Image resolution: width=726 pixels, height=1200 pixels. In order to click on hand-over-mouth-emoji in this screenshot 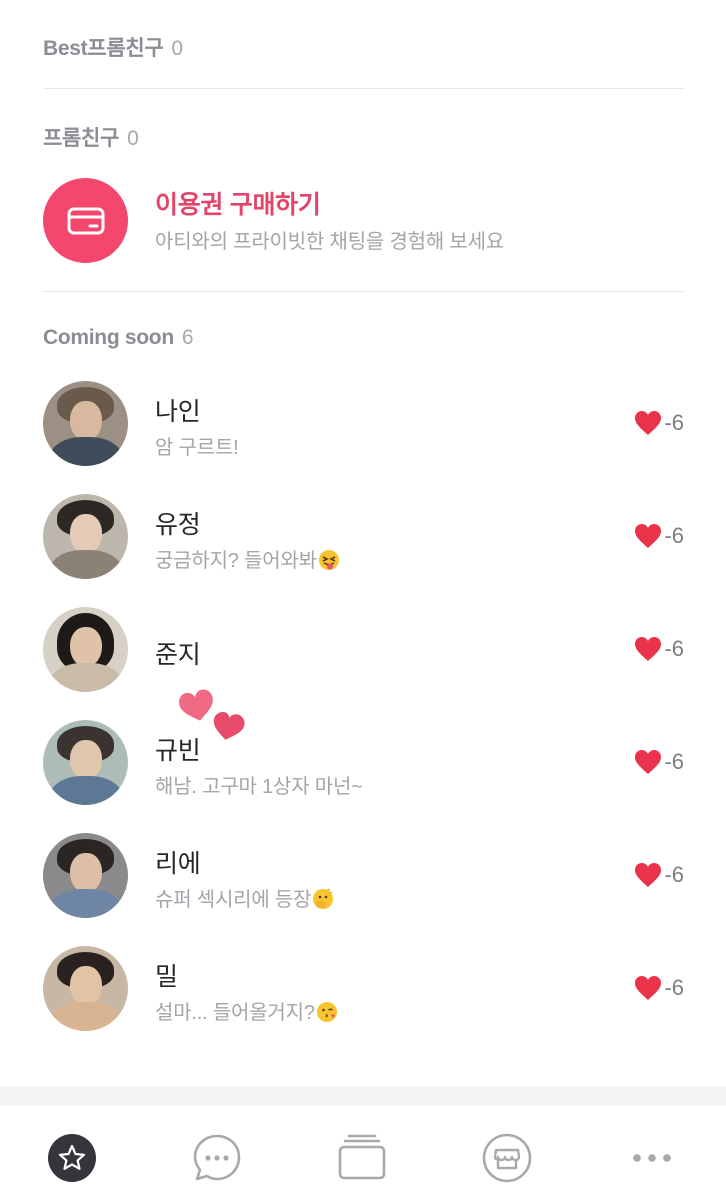, I will do `click(323, 898)`.